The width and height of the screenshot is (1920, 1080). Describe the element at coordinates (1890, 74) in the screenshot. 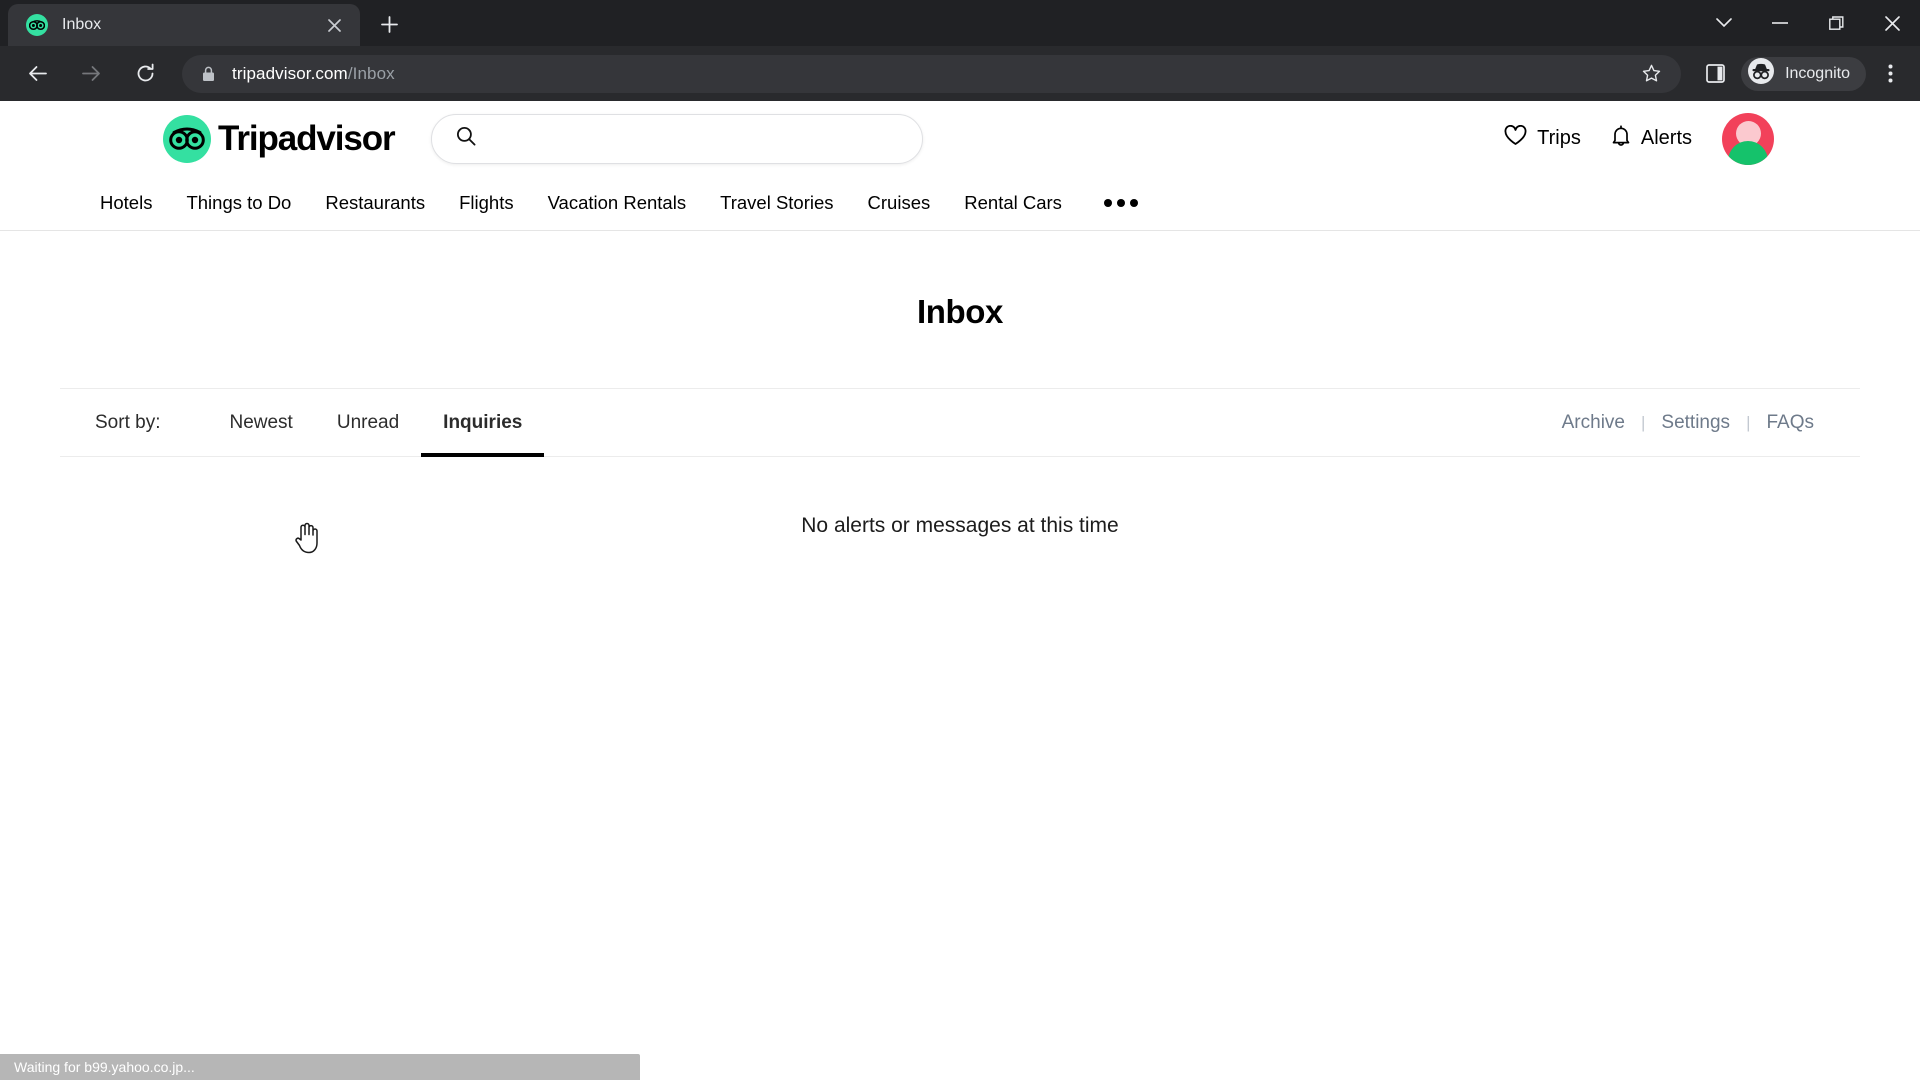

I see `kebab-menu-icon` at that location.